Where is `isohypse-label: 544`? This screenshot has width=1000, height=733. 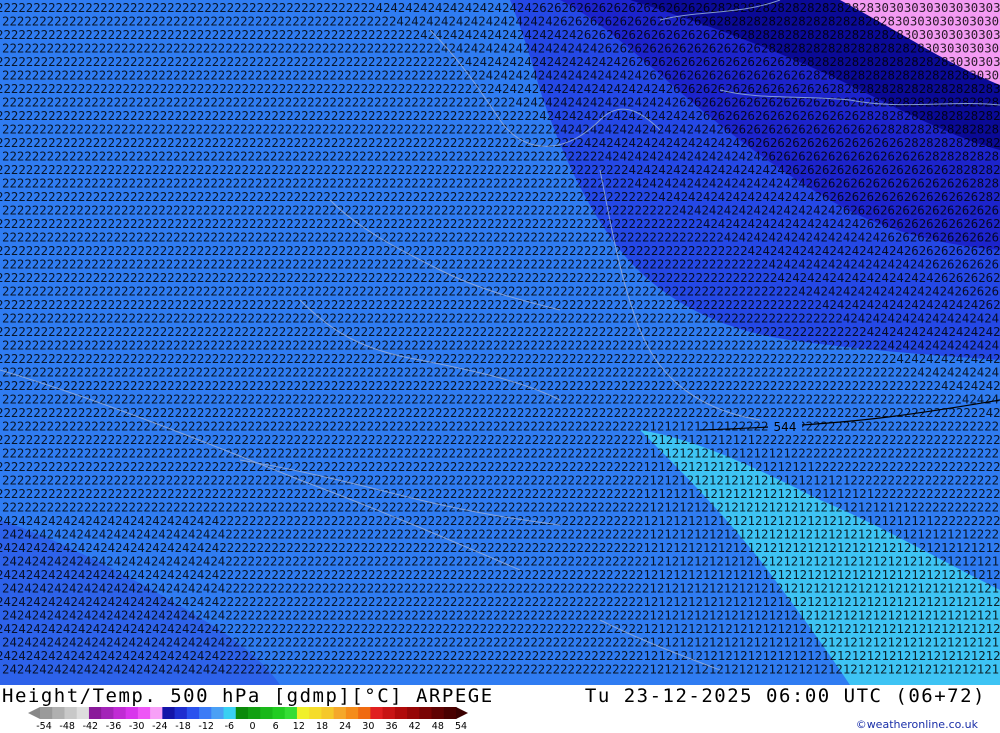
isohypse-label: 544 is located at coordinates (785, 427).